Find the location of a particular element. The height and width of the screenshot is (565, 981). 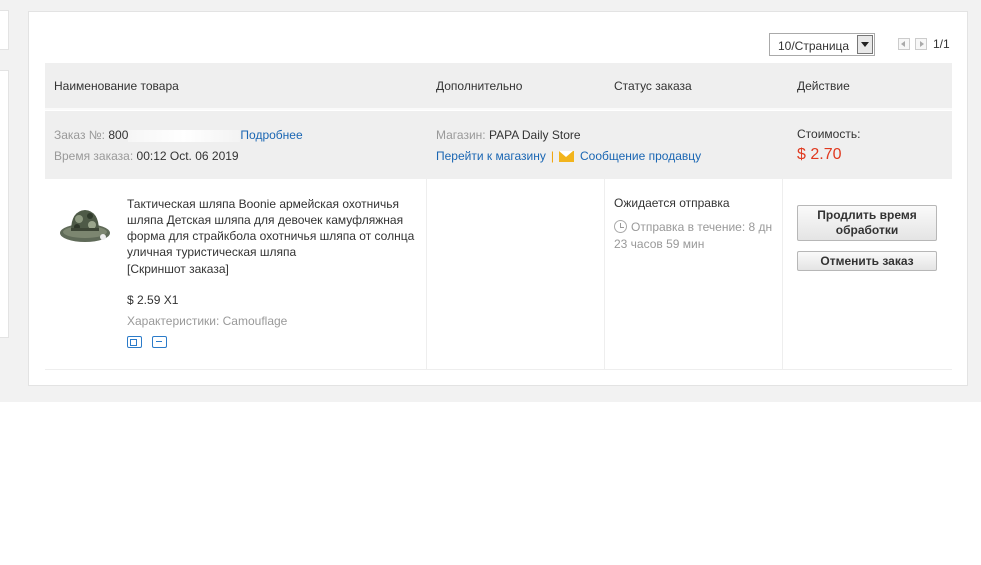

store-name: PAPA Daily Store is located at coordinates (534, 135).